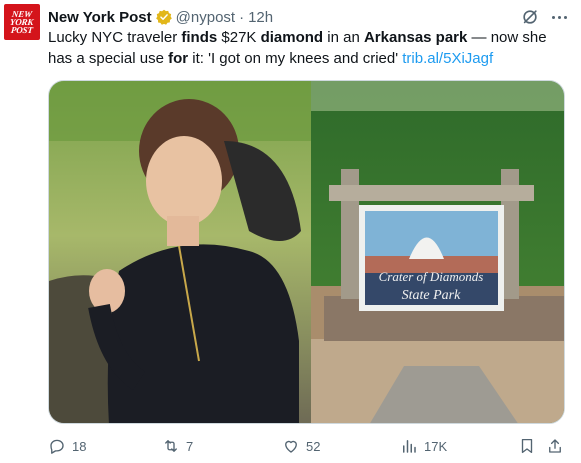  Describe the element at coordinates (22, 22) in the screenshot. I see `avatar: NEW YORK POST` at that location.